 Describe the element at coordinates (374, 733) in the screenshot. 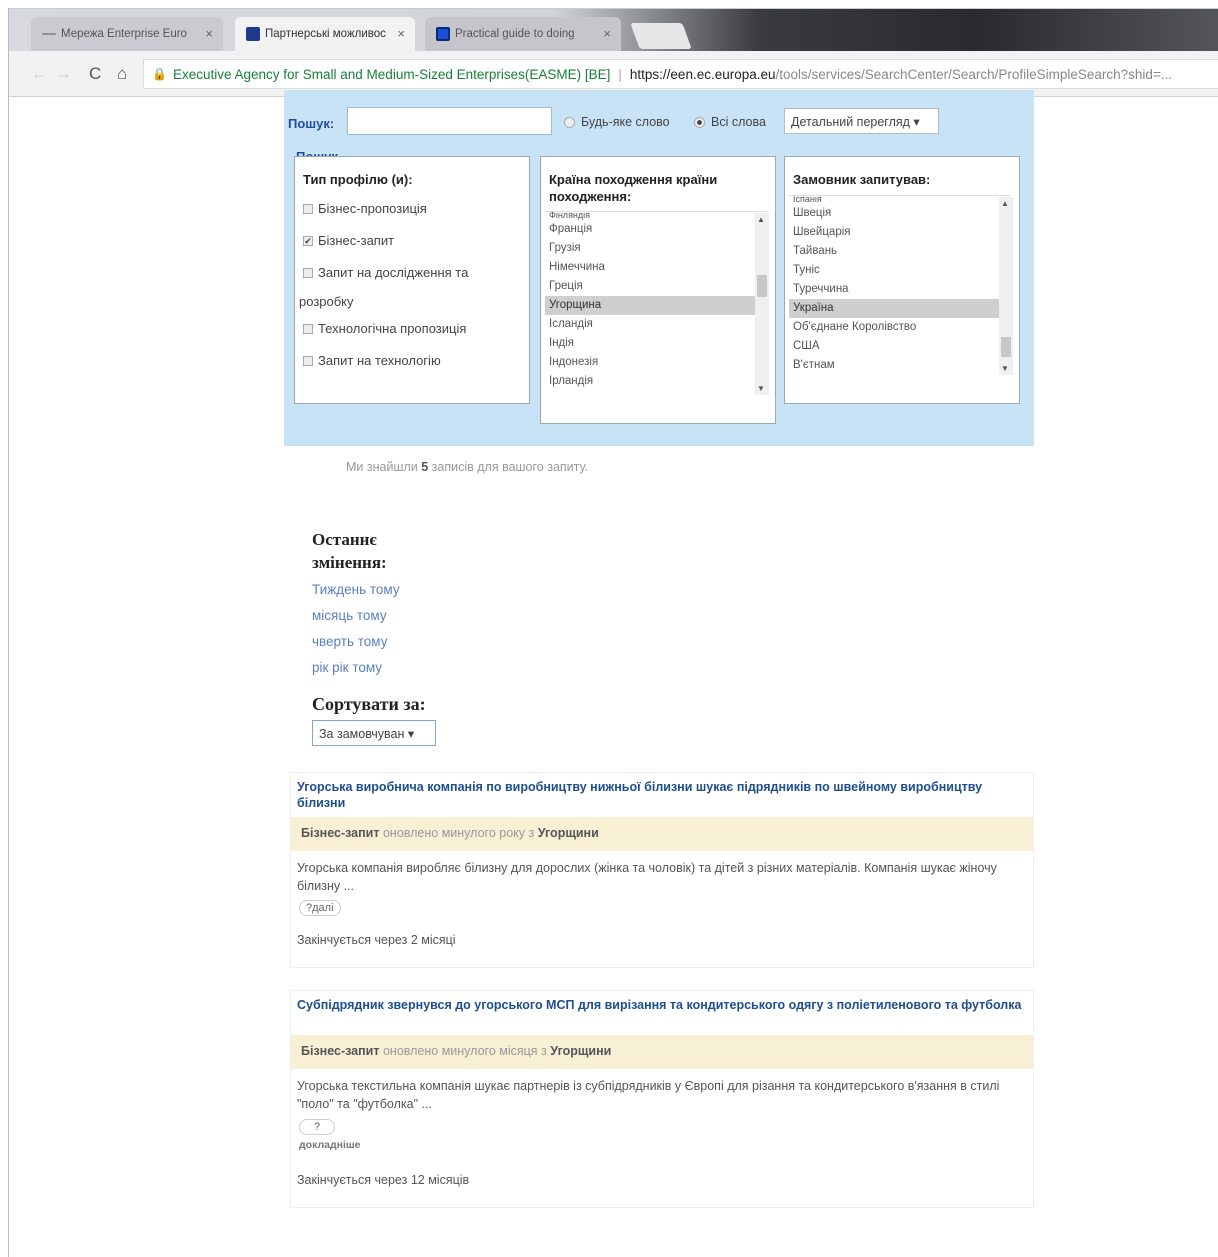

I see `sort-select: За замовчуван ▾` at that location.